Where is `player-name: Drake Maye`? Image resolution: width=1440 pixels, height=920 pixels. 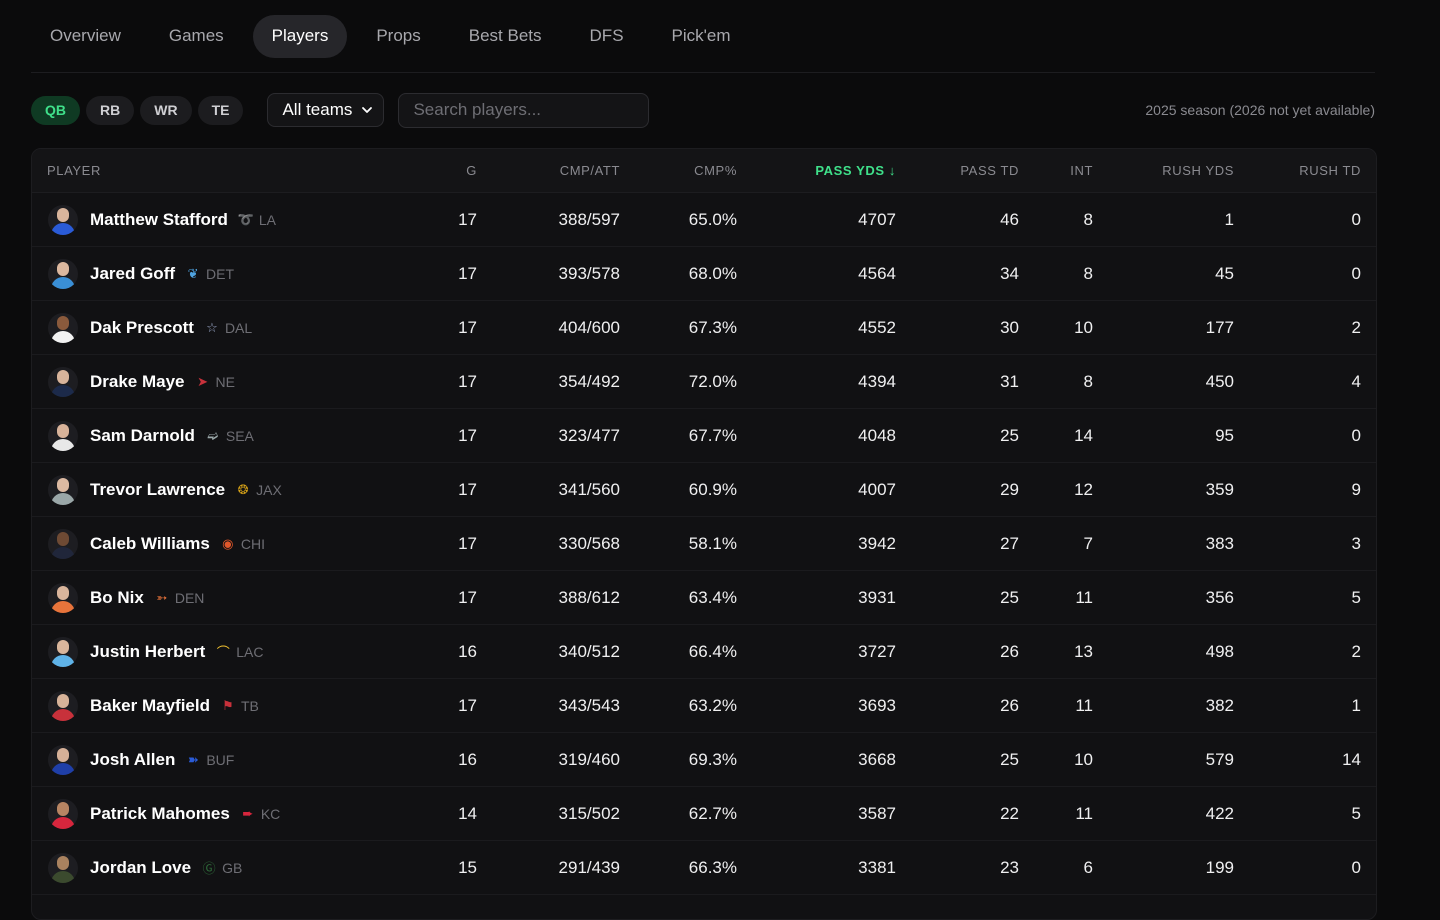 player-name: Drake Maye is located at coordinates (137, 382).